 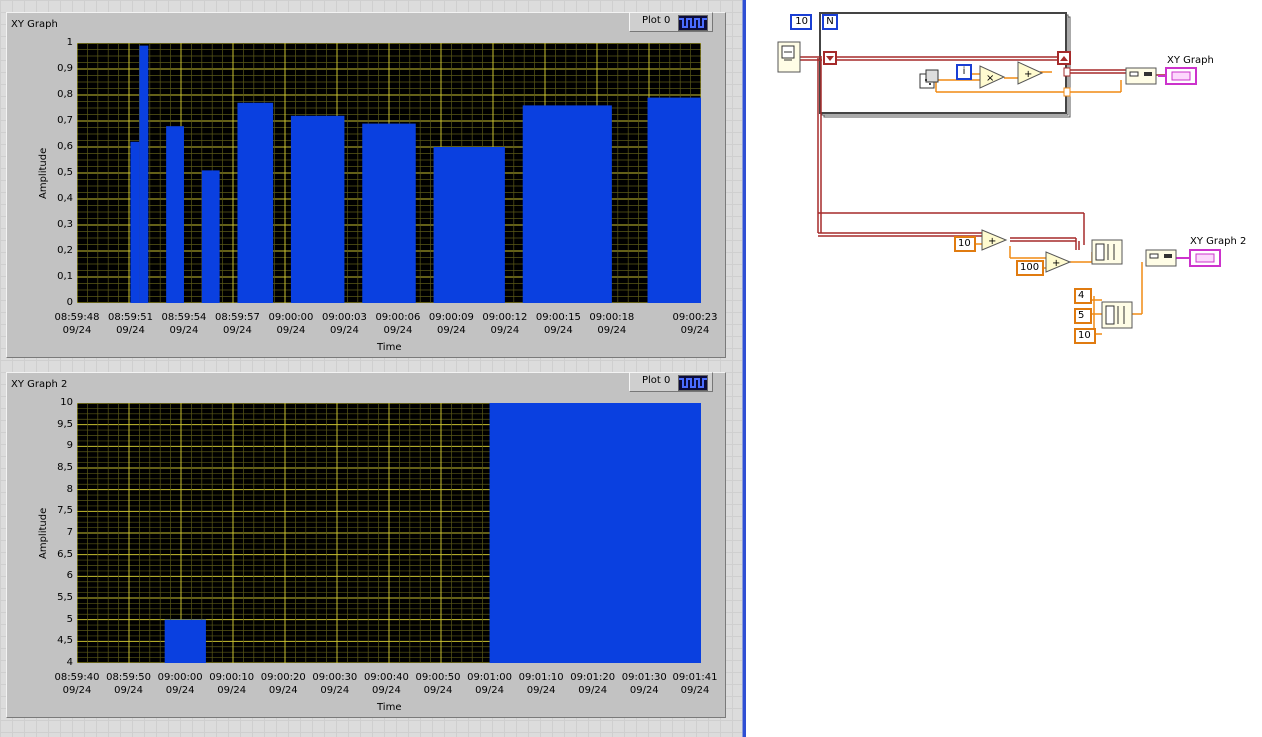 What do you see at coordinates (389, 707) in the screenshot?
I see `x-axis-label-2: Time` at bounding box center [389, 707].